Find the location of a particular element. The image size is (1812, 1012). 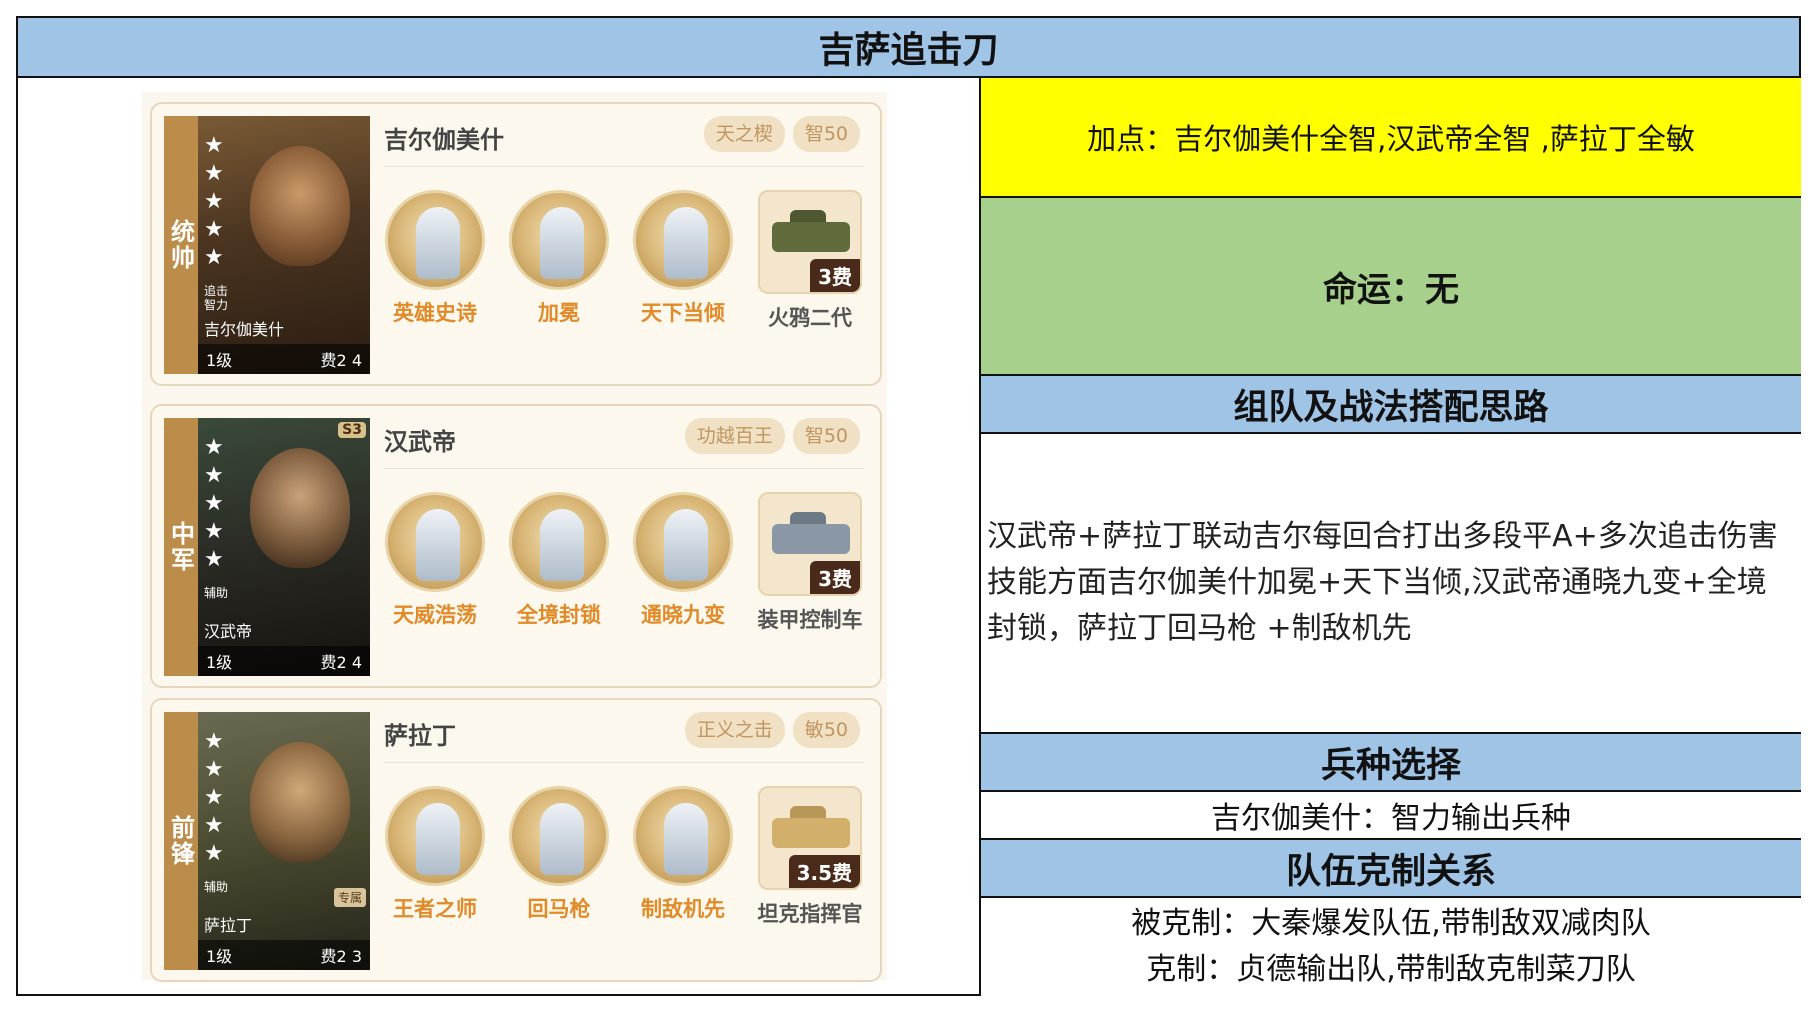

skill-slot: 天下当倾 is located at coordinates (683, 258).